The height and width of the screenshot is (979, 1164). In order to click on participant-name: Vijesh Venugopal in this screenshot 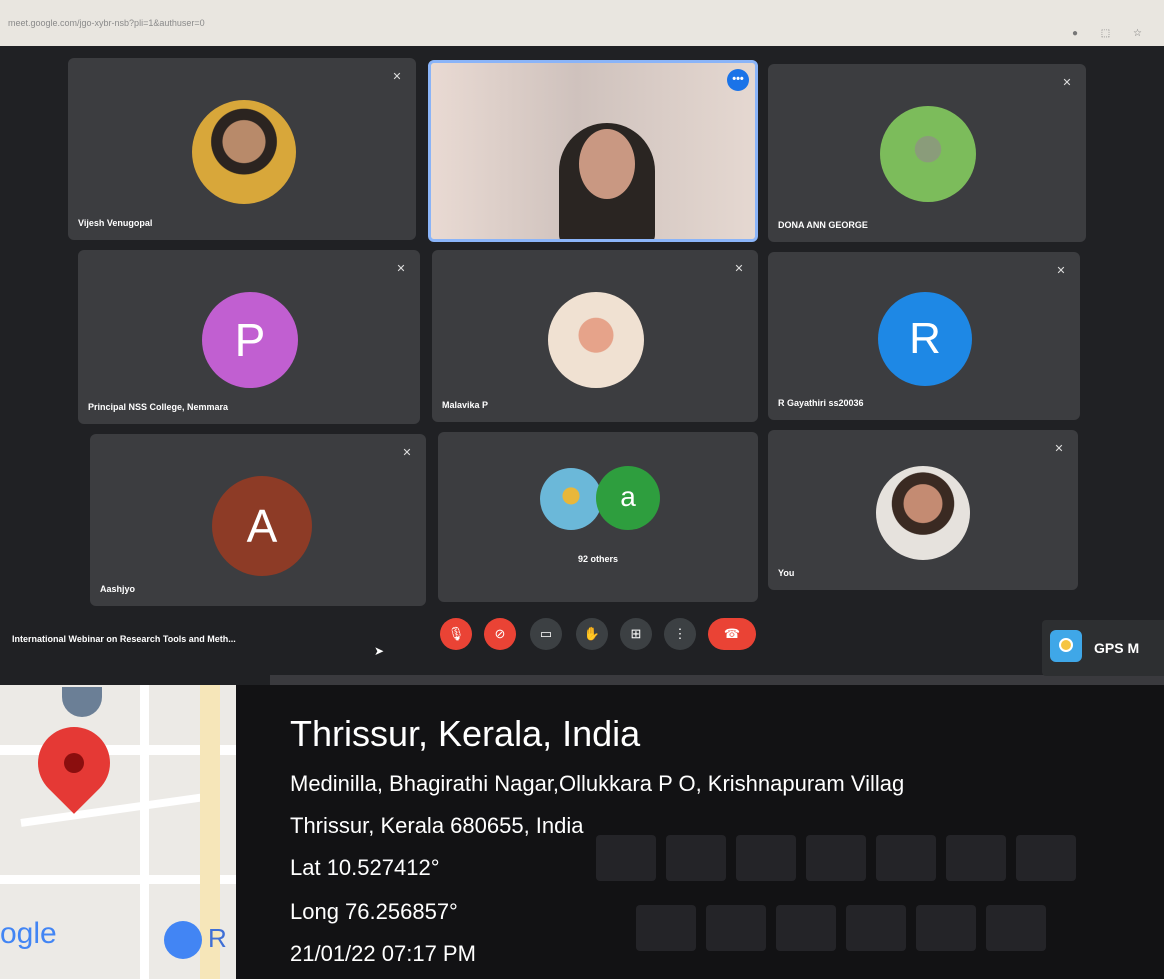, I will do `click(115, 223)`.